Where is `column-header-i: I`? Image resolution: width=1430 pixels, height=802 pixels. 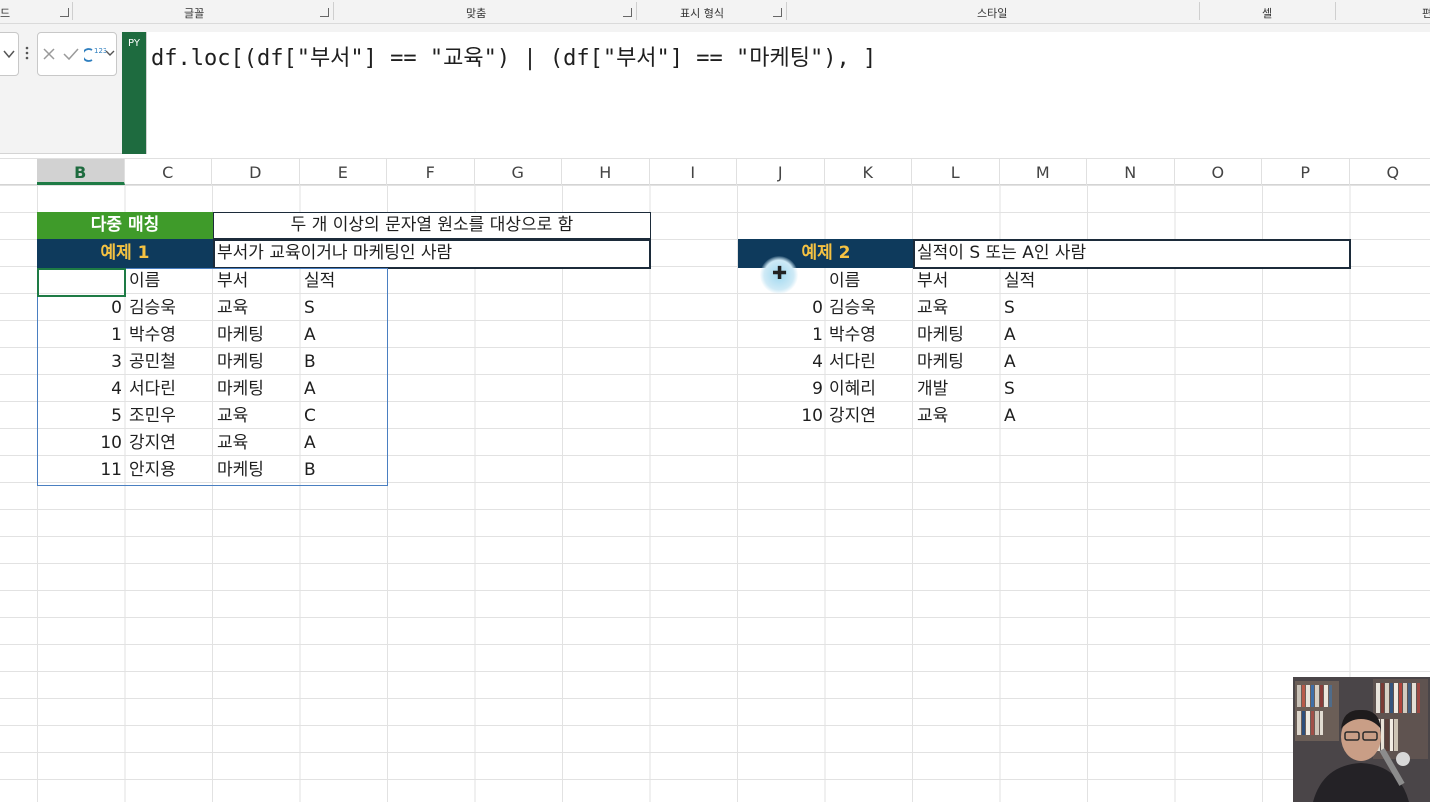 column-header-i: I is located at coordinates (693, 172).